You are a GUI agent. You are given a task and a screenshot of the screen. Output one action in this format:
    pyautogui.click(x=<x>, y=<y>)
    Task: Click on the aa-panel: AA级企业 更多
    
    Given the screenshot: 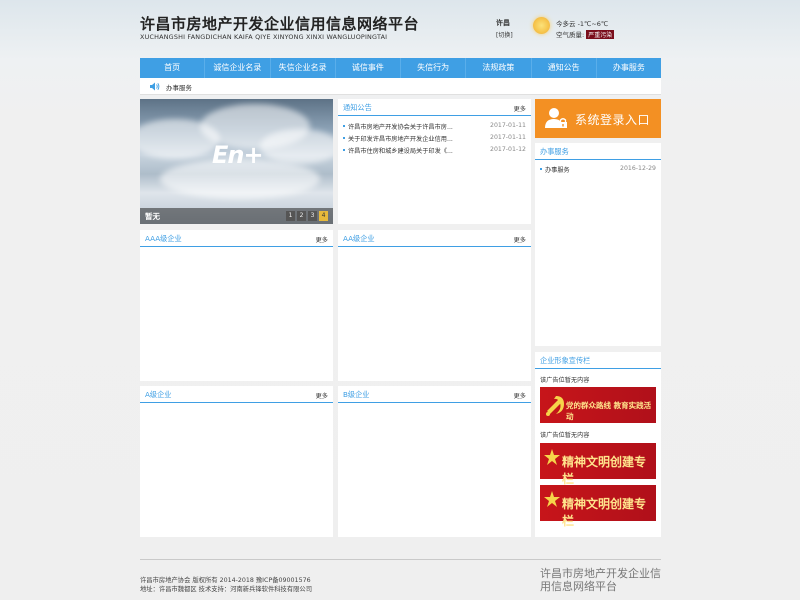 What is the action you would take?
    pyautogui.click(x=434, y=305)
    